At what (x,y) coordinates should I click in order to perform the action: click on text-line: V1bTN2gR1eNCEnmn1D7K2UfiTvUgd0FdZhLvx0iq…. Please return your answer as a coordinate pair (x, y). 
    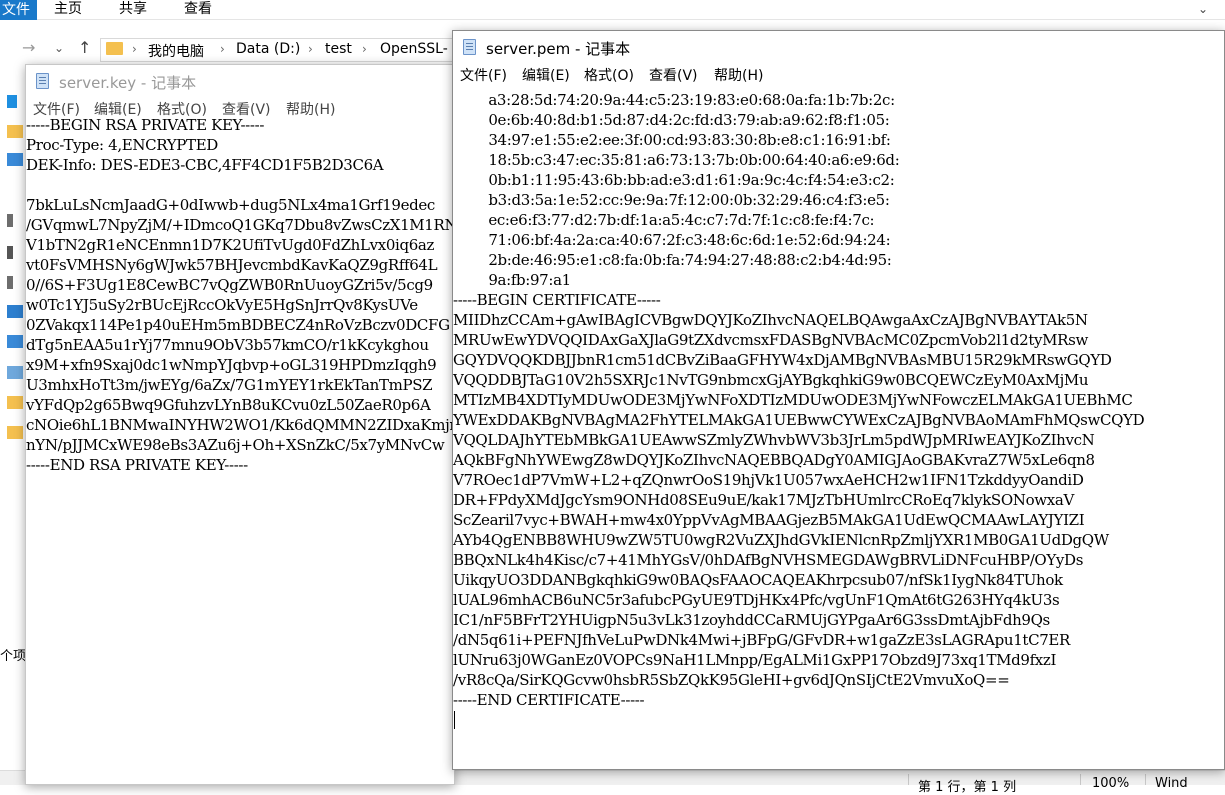
    Looking at the image, I should click on (230, 245).